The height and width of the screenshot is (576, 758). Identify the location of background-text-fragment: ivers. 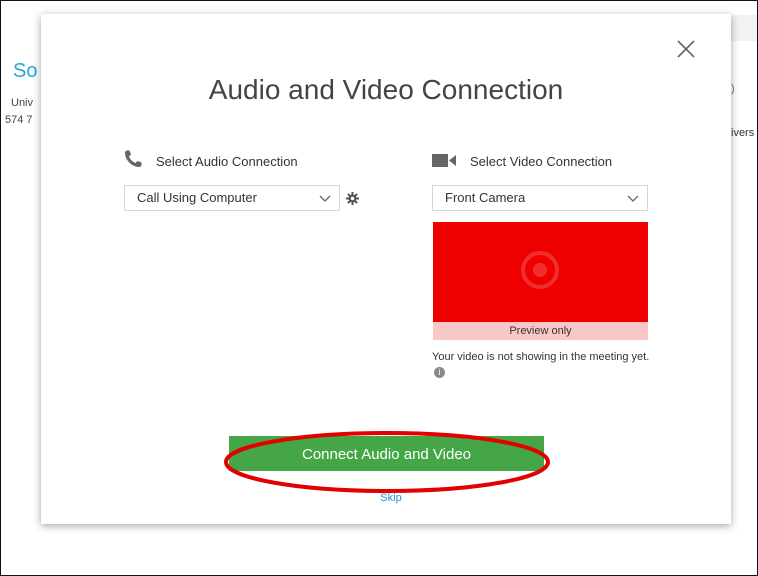
(743, 133).